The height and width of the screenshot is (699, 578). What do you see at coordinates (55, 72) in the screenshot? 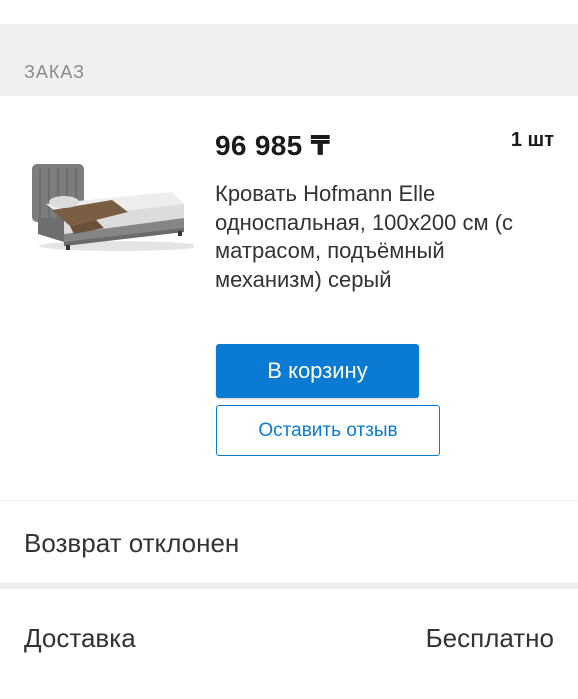
I see `section-title: ЗАКАЗ` at bounding box center [55, 72].